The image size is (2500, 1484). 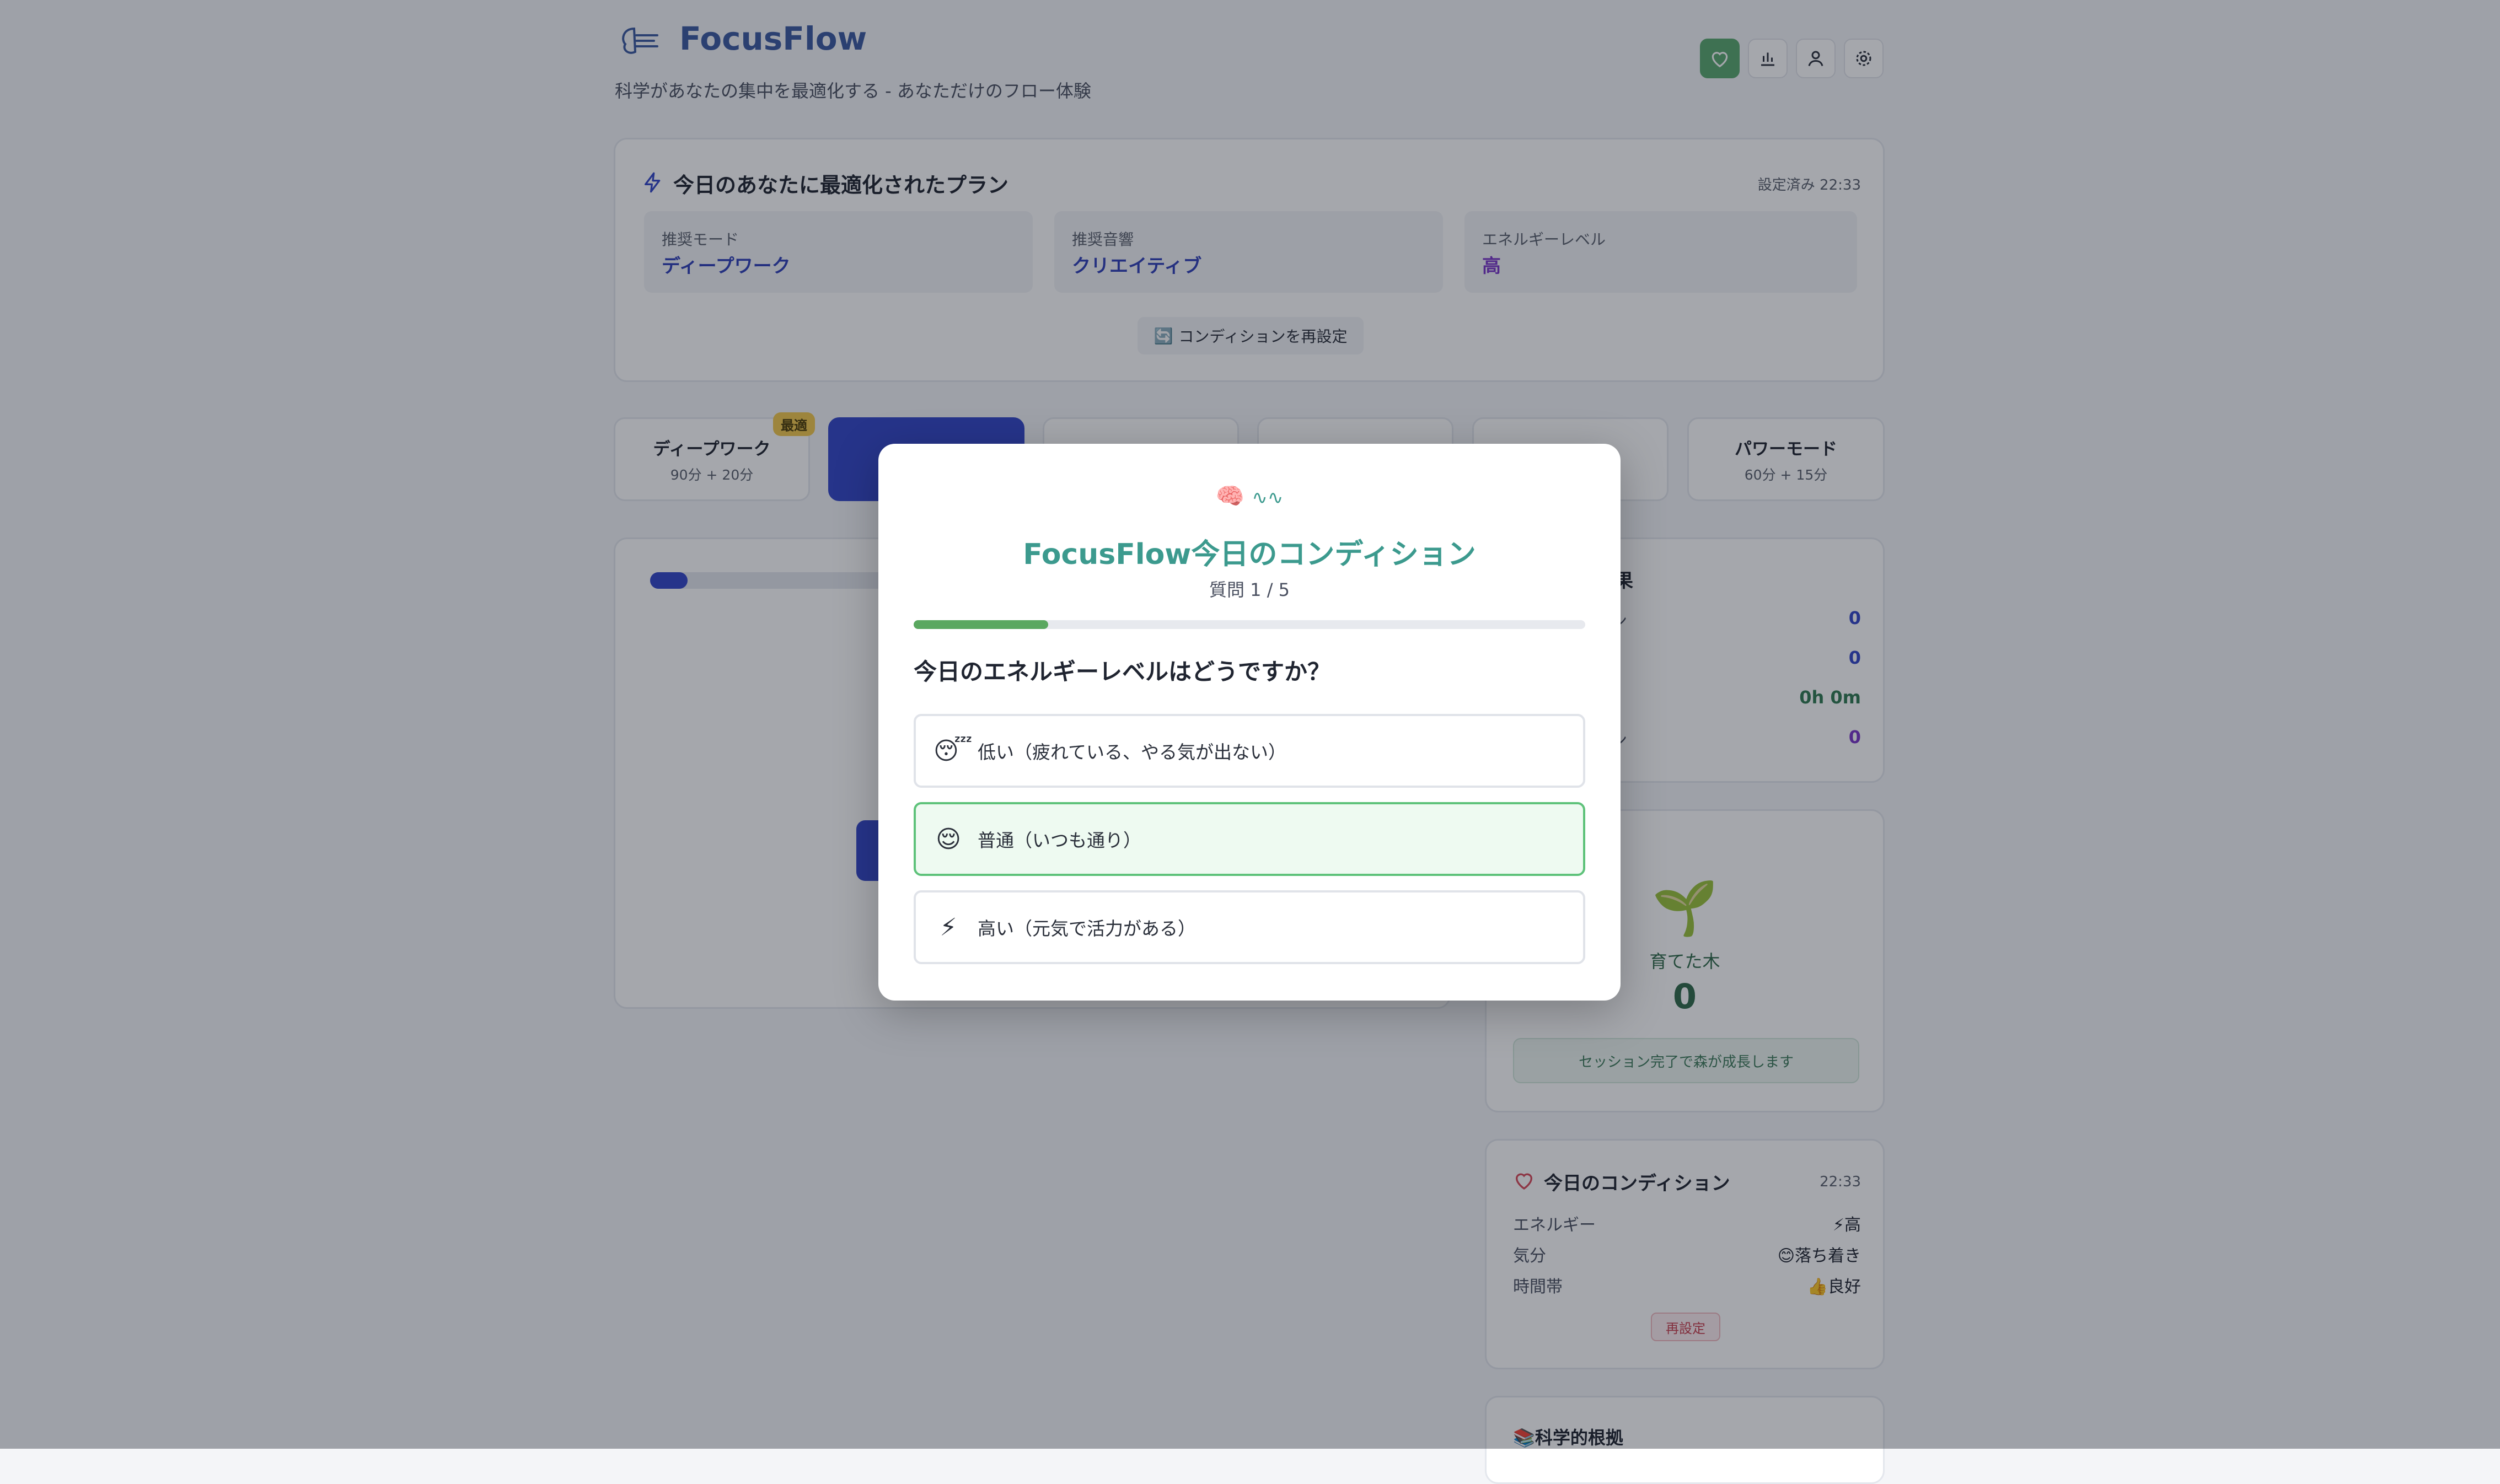 I want to click on relieved-face-icon: 😌, so click(x=949, y=839).